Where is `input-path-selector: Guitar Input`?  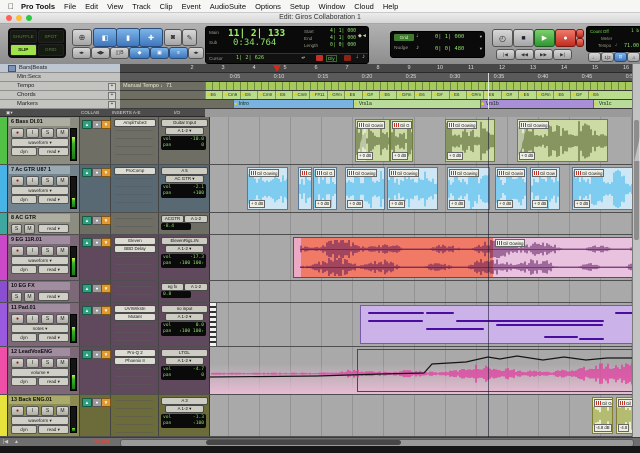 input-path-selector: Guitar Input is located at coordinates (184, 123).